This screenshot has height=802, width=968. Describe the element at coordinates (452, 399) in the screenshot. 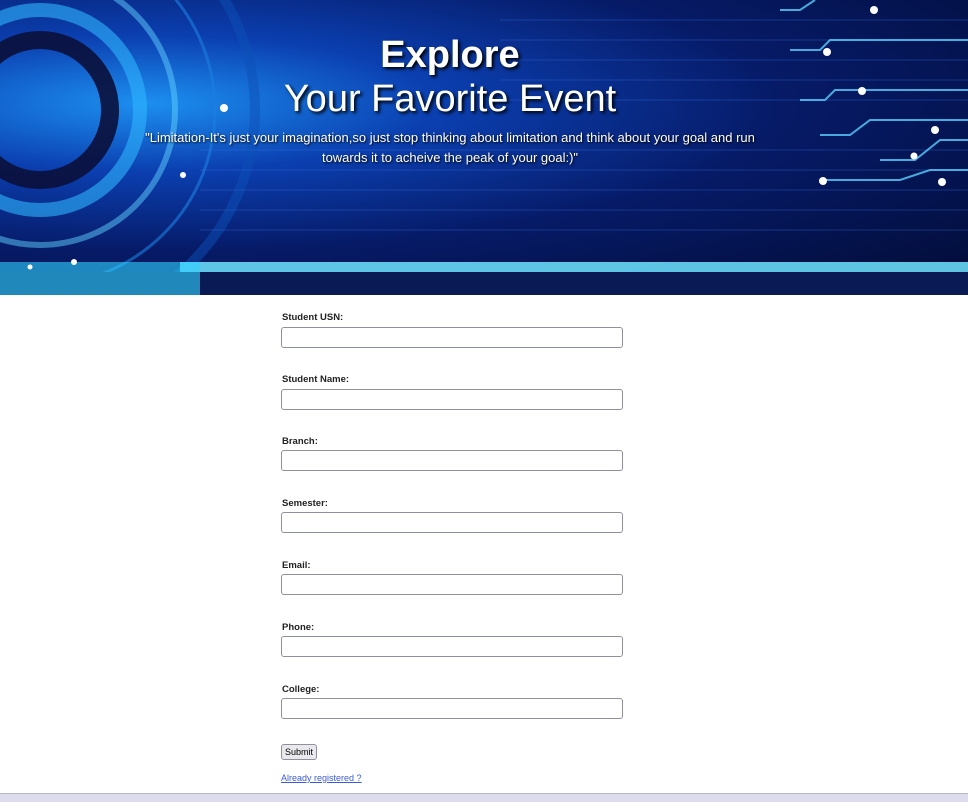

I see `student-name-input` at that location.